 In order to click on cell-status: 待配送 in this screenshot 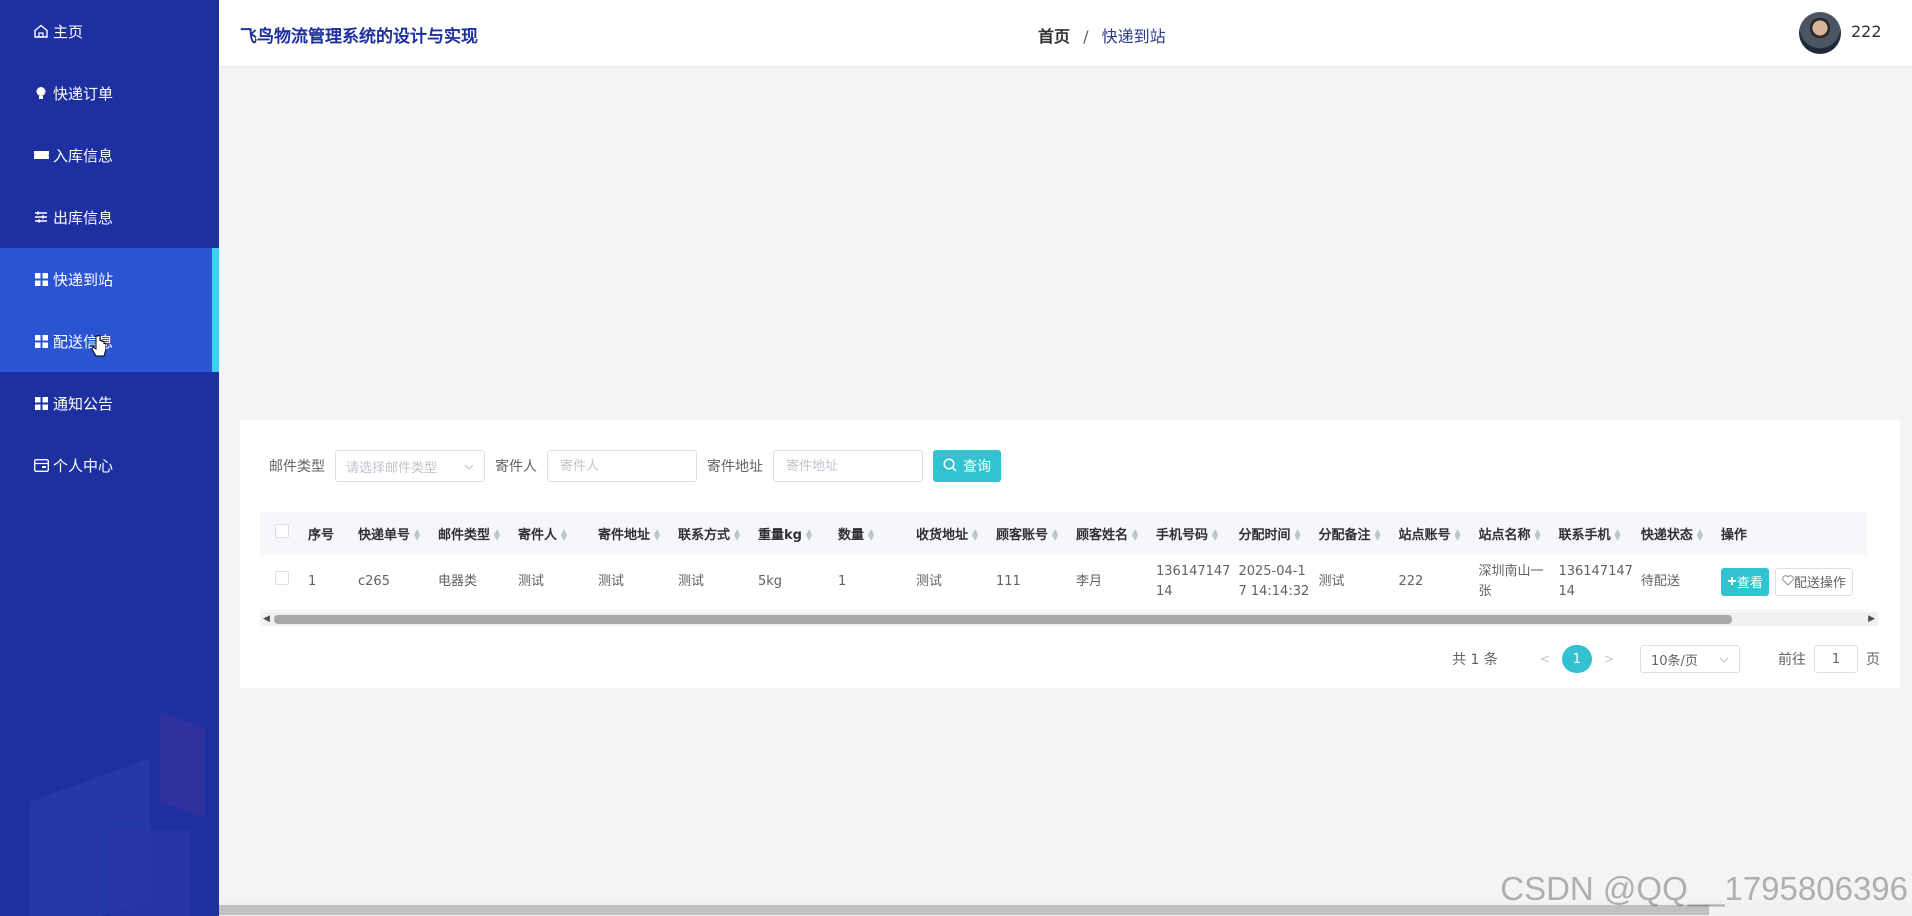, I will do `click(1676, 582)`.